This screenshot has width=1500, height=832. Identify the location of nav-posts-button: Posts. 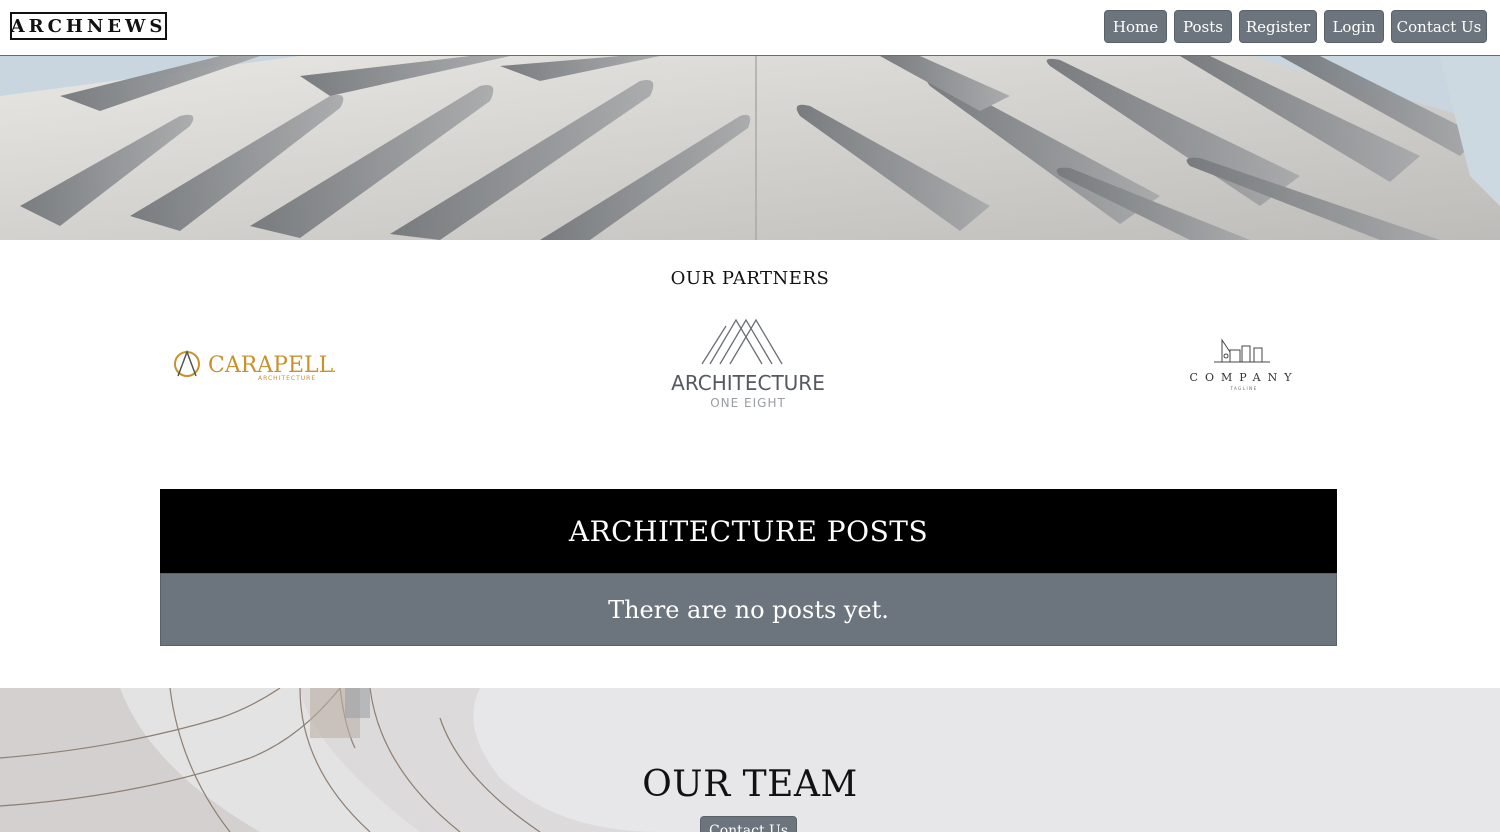
(1203, 26).